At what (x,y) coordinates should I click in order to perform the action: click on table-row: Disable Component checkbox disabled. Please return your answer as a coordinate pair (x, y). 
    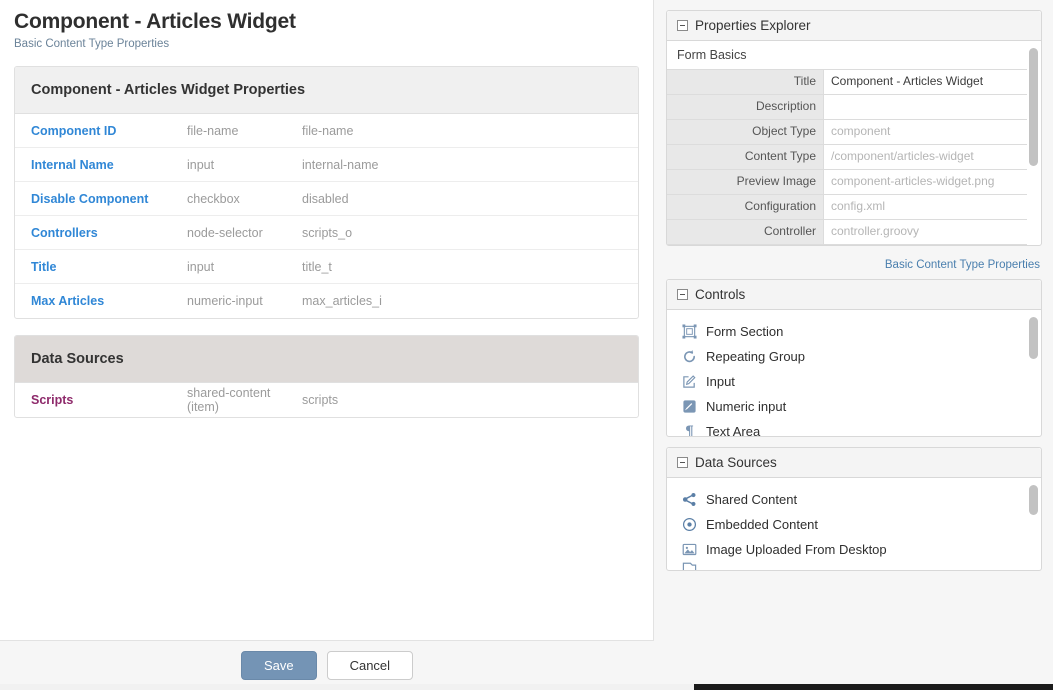
    Looking at the image, I should click on (326, 199).